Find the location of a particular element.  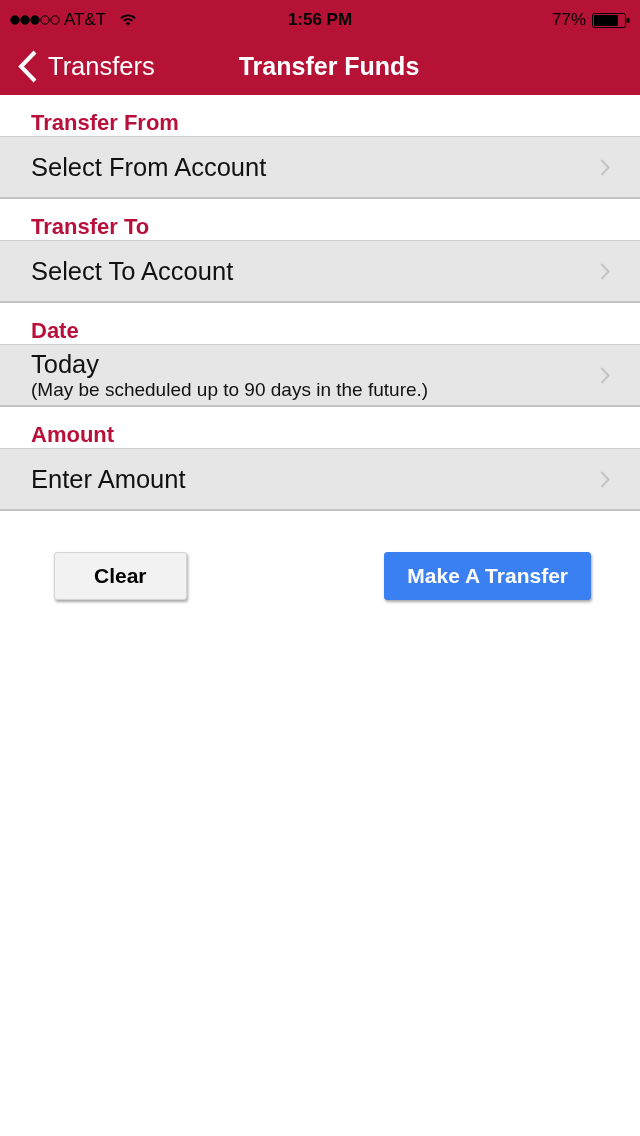

row-value: Today is located at coordinates (66, 364).